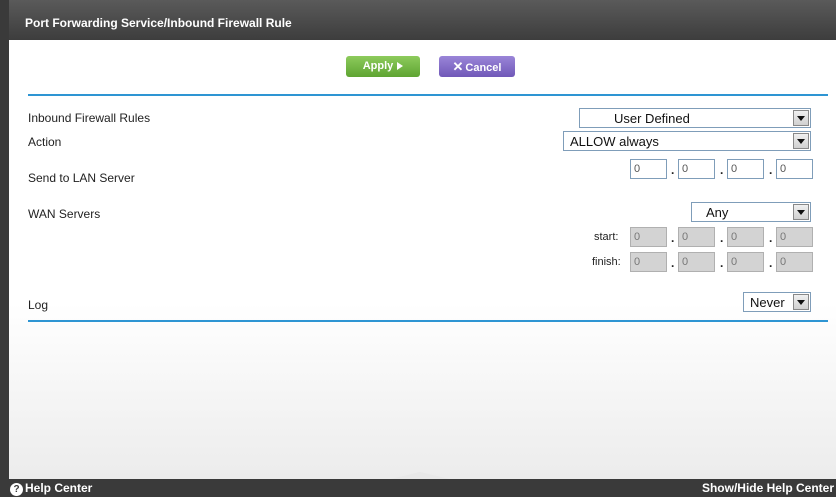 Image resolution: width=836 pixels, height=497 pixels. What do you see at coordinates (59, 488) in the screenshot?
I see `help-center-label: Help Center` at bounding box center [59, 488].